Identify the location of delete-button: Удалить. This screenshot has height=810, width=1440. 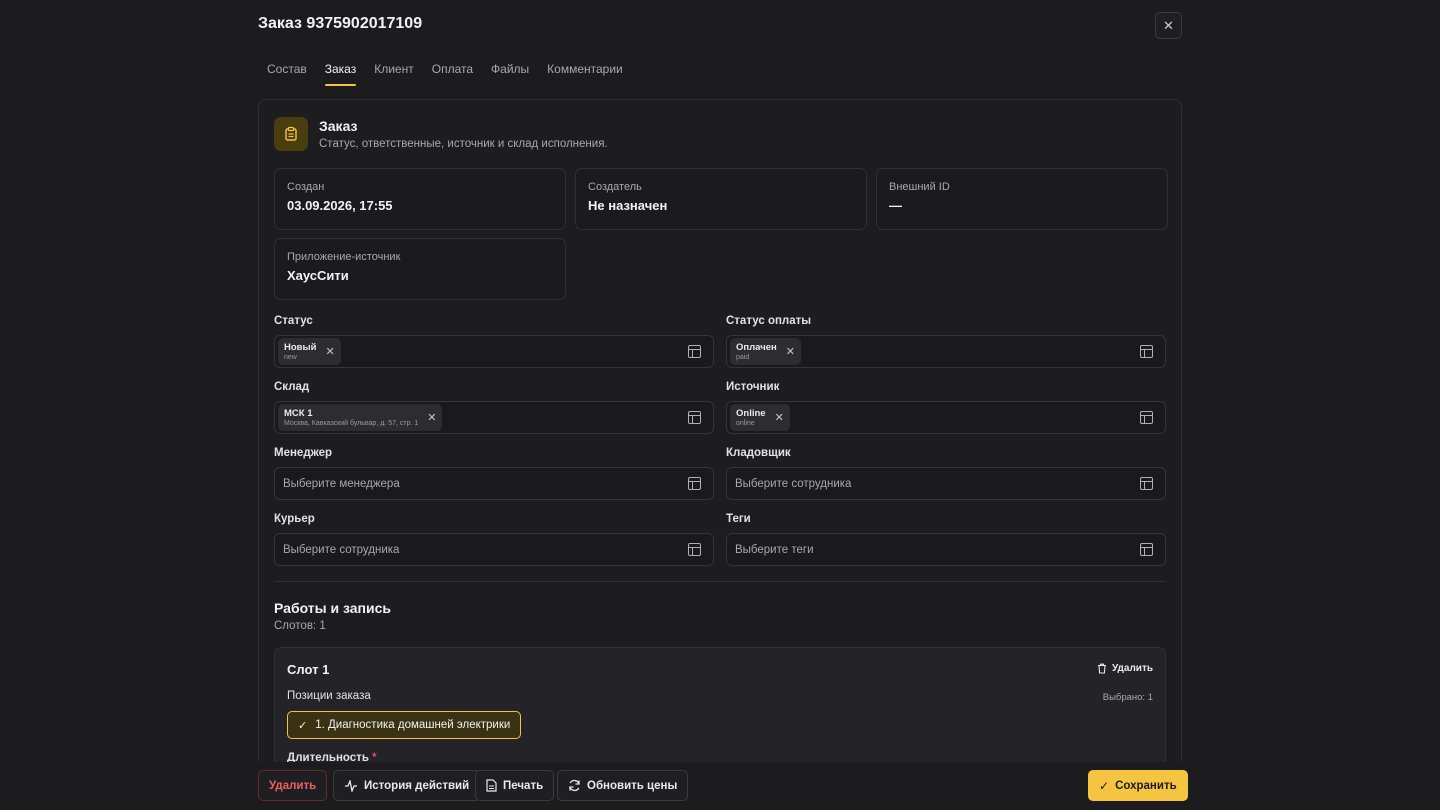
(293, 785).